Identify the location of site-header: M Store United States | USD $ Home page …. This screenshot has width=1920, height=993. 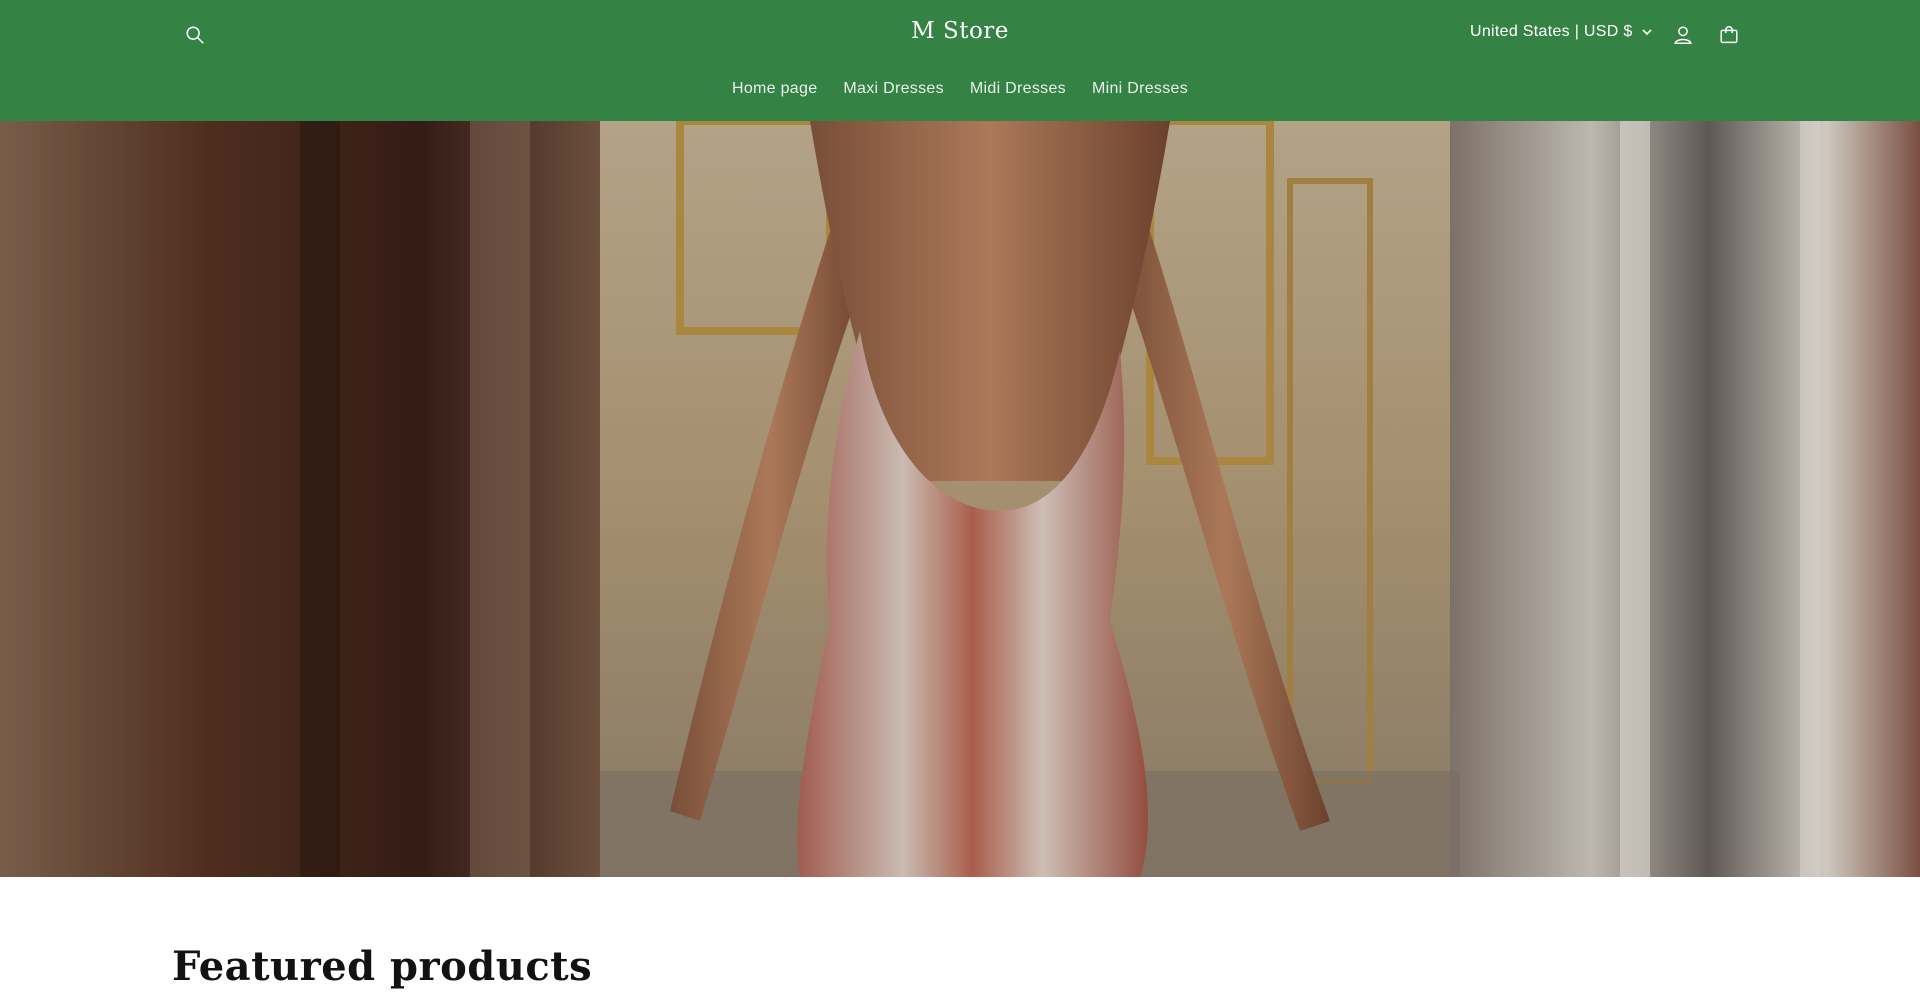
(960, 60).